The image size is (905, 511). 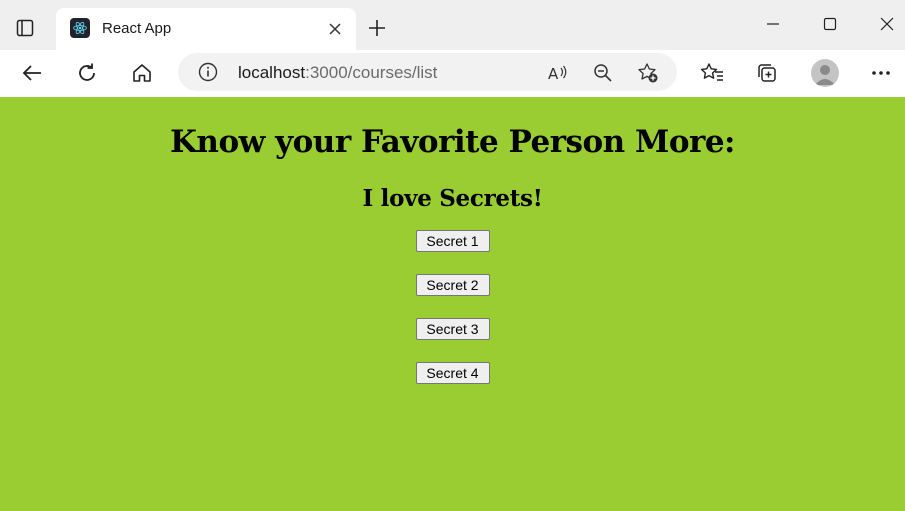 I want to click on browser-tab: React App, so click(x=206, y=29).